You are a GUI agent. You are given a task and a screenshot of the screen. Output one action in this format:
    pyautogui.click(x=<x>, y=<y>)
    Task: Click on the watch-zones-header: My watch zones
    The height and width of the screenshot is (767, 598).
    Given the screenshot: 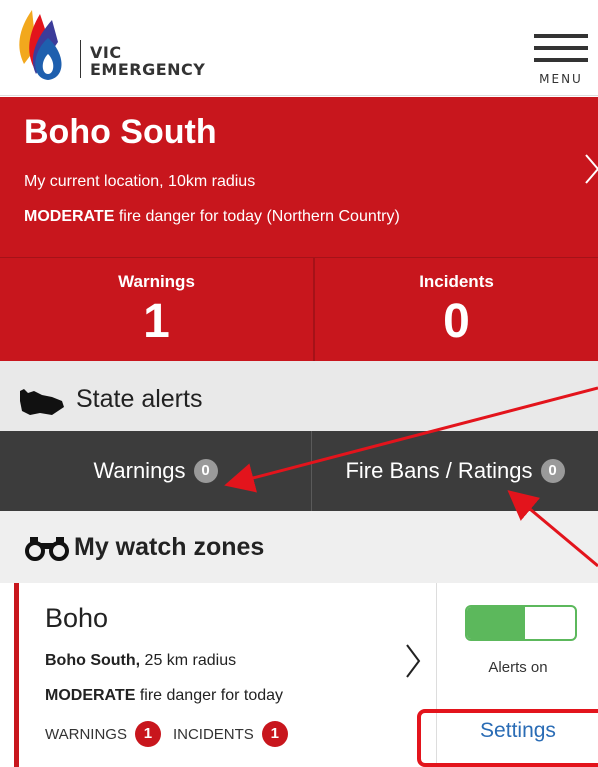 What is the action you would take?
    pyautogui.click(x=299, y=547)
    